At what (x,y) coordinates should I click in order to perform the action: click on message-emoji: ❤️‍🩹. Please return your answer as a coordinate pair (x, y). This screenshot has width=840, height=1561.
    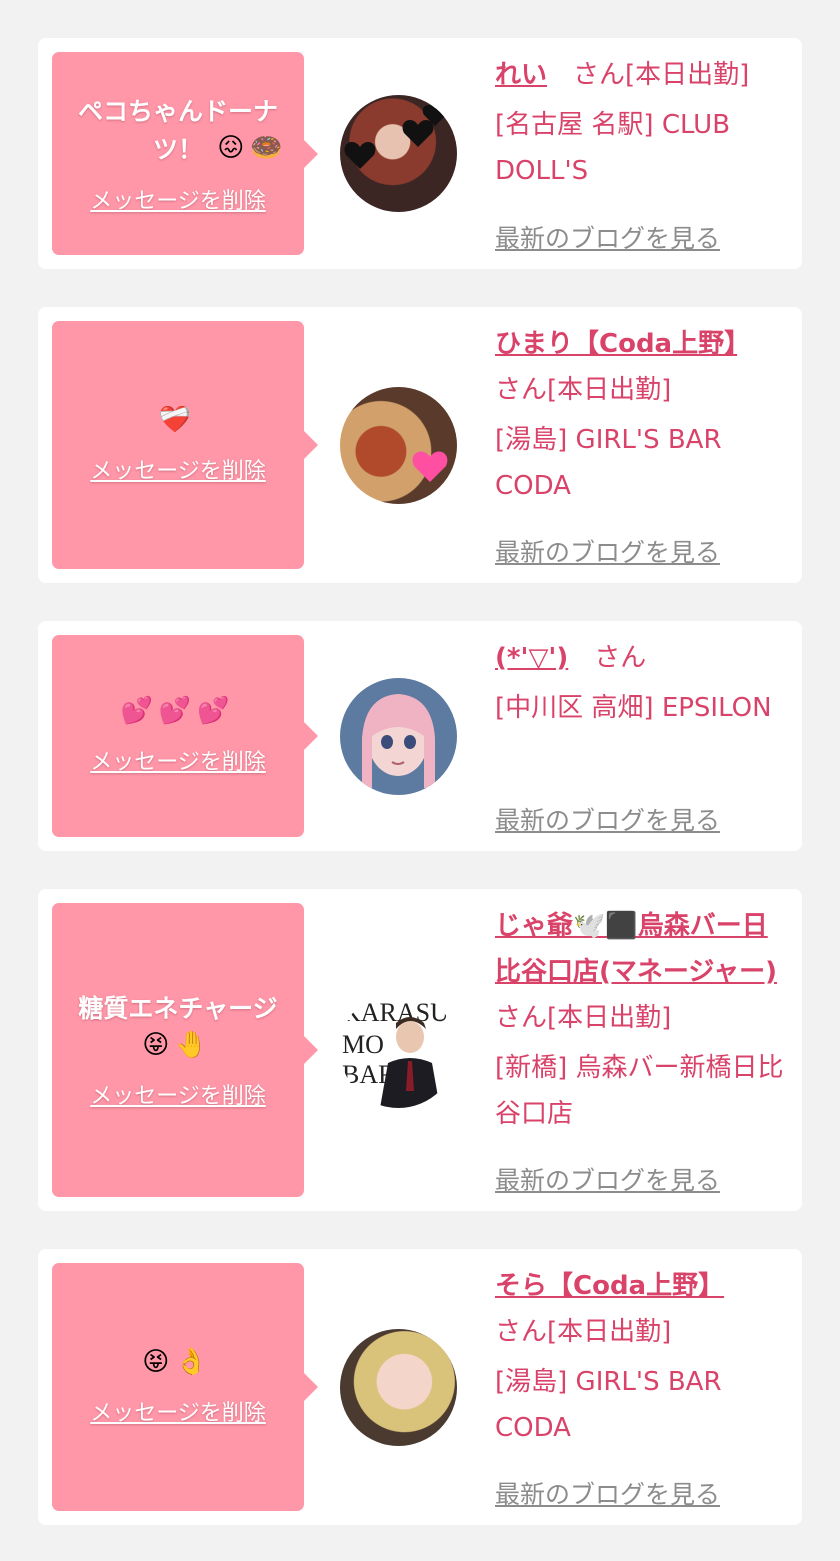
    Looking at the image, I should click on (178, 420).